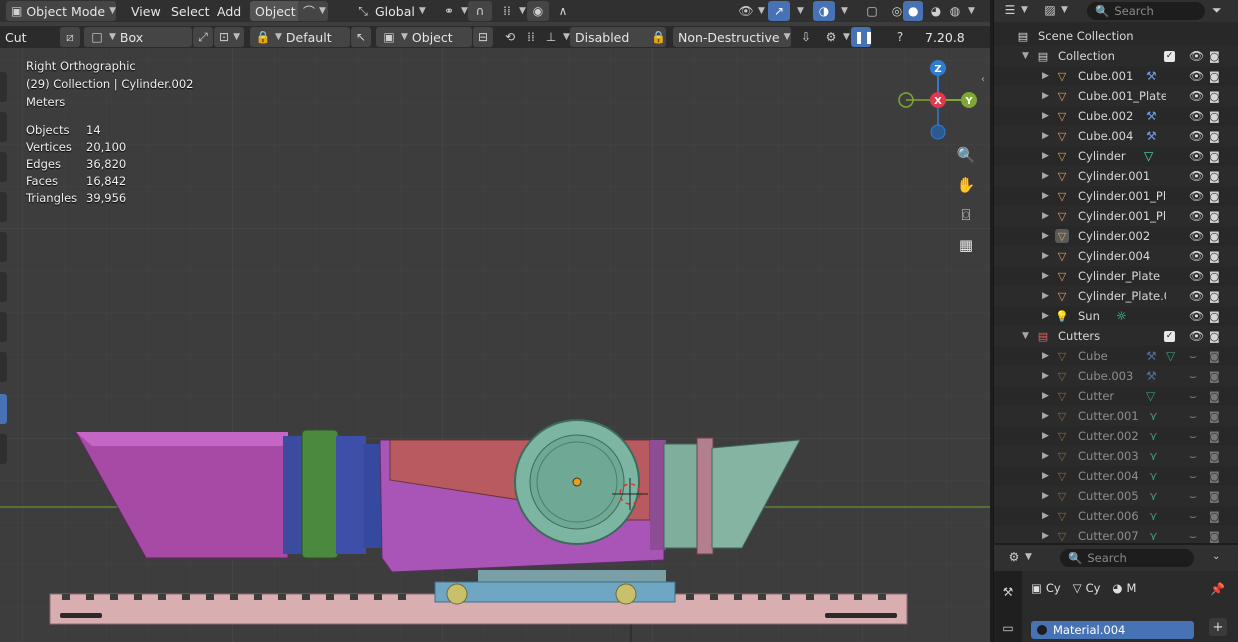  I want to click on left-toolbar, so click(4, 262).